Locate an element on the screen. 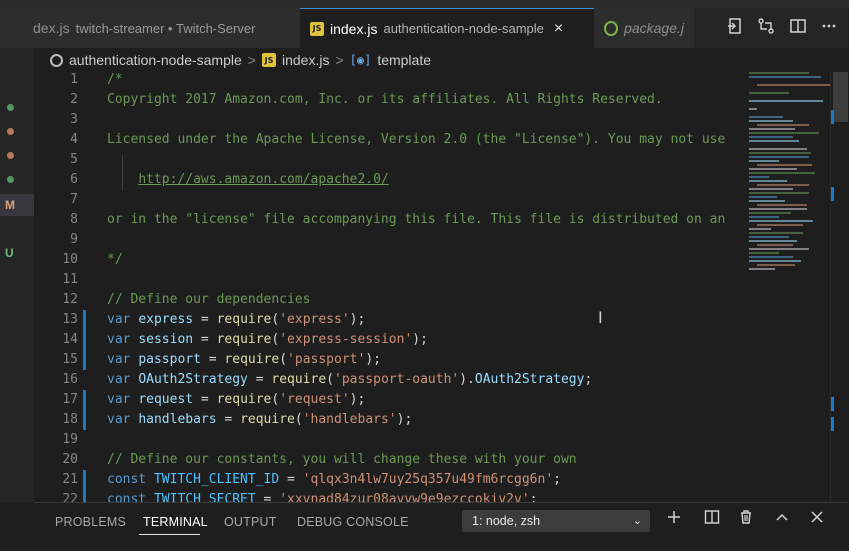  code-text: var express = require('express'); is located at coordinates (236, 319).